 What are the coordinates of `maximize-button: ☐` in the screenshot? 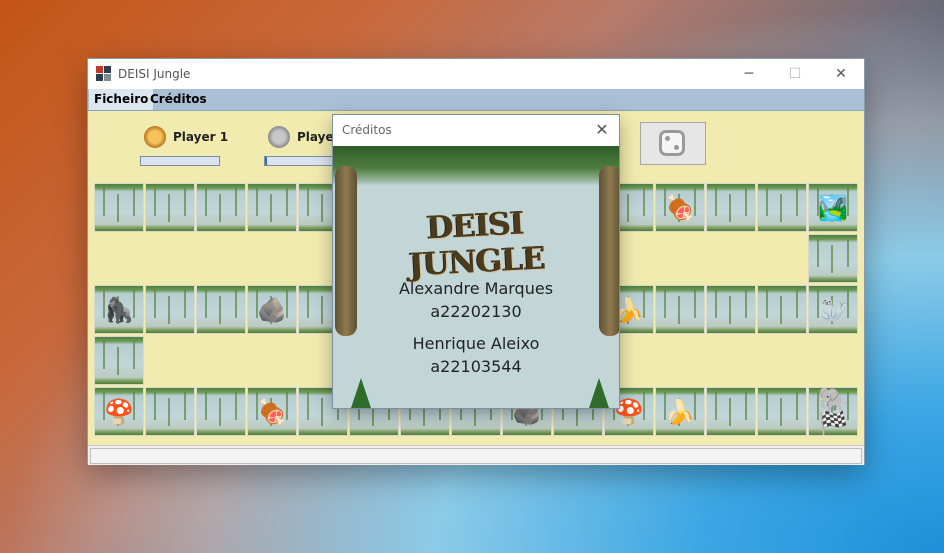 It's located at (795, 74).